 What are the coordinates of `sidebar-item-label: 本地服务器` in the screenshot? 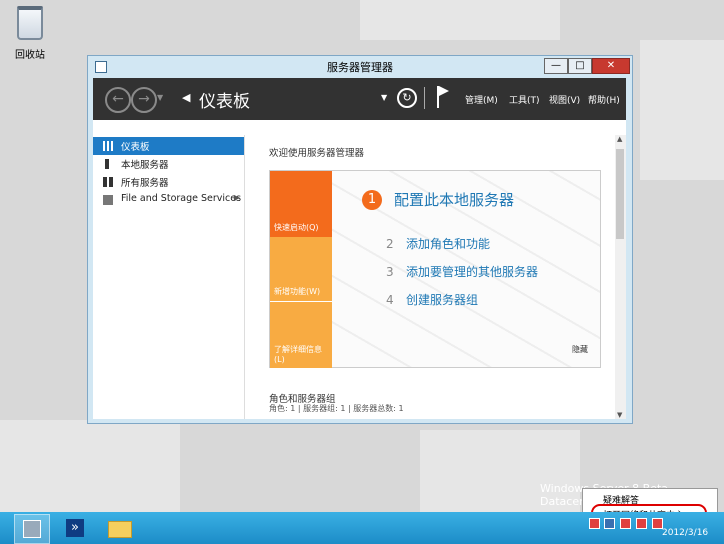 It's located at (145, 165).